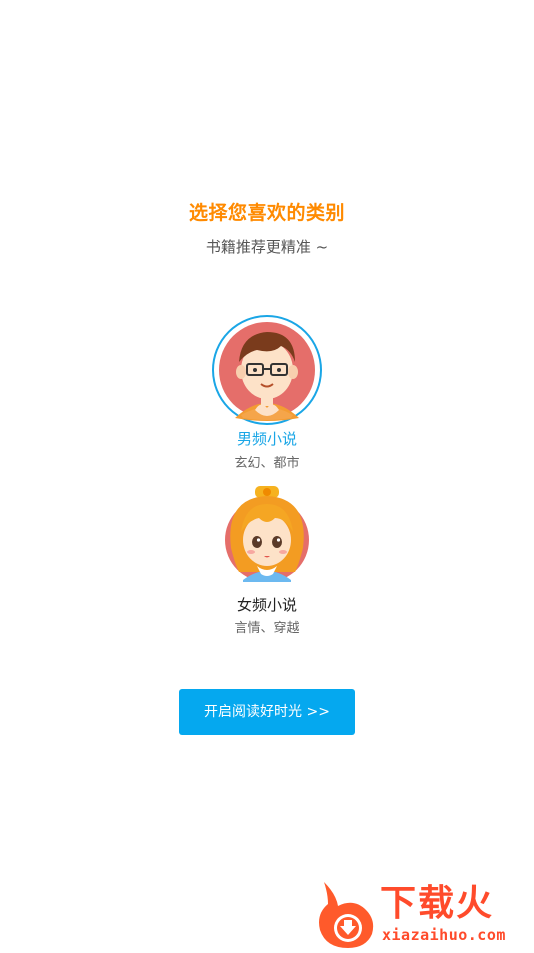 The width and height of the screenshot is (534, 953). What do you see at coordinates (267, 463) in the screenshot?
I see `choice-male-tags: 玄幻、都市` at bounding box center [267, 463].